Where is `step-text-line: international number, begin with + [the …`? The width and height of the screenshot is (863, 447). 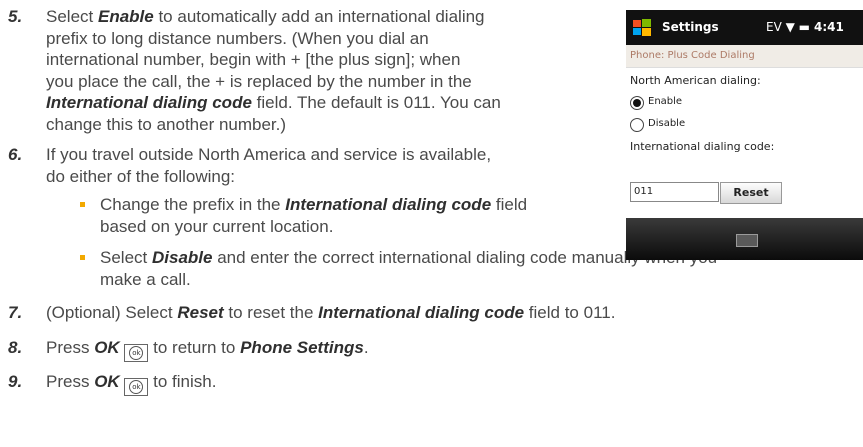 step-text-line: international number, begin with + [the … is located at coordinates (253, 59).